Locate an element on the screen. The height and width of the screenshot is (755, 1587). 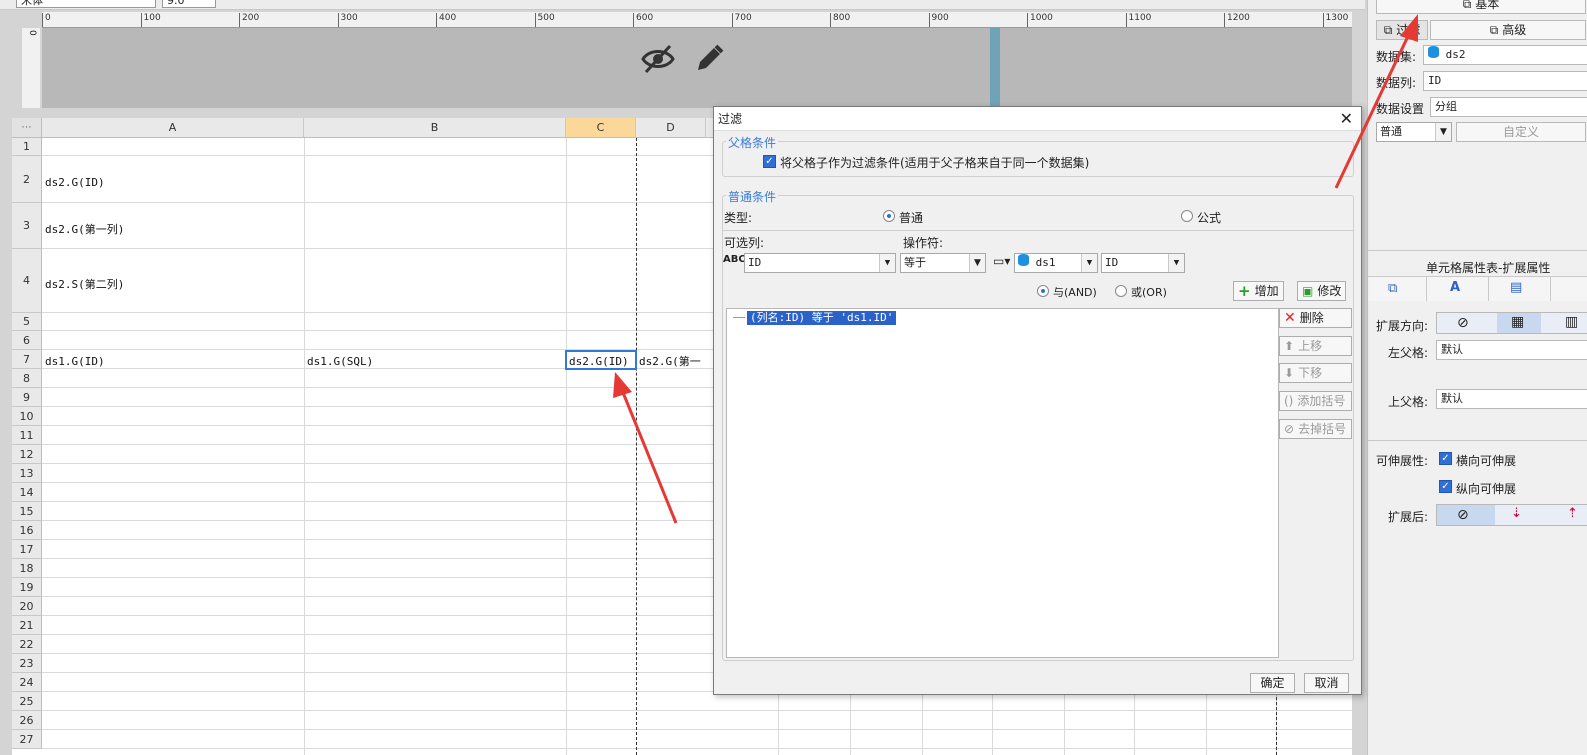
move-down-button: ⬇ 下移 is located at coordinates (1315, 373).